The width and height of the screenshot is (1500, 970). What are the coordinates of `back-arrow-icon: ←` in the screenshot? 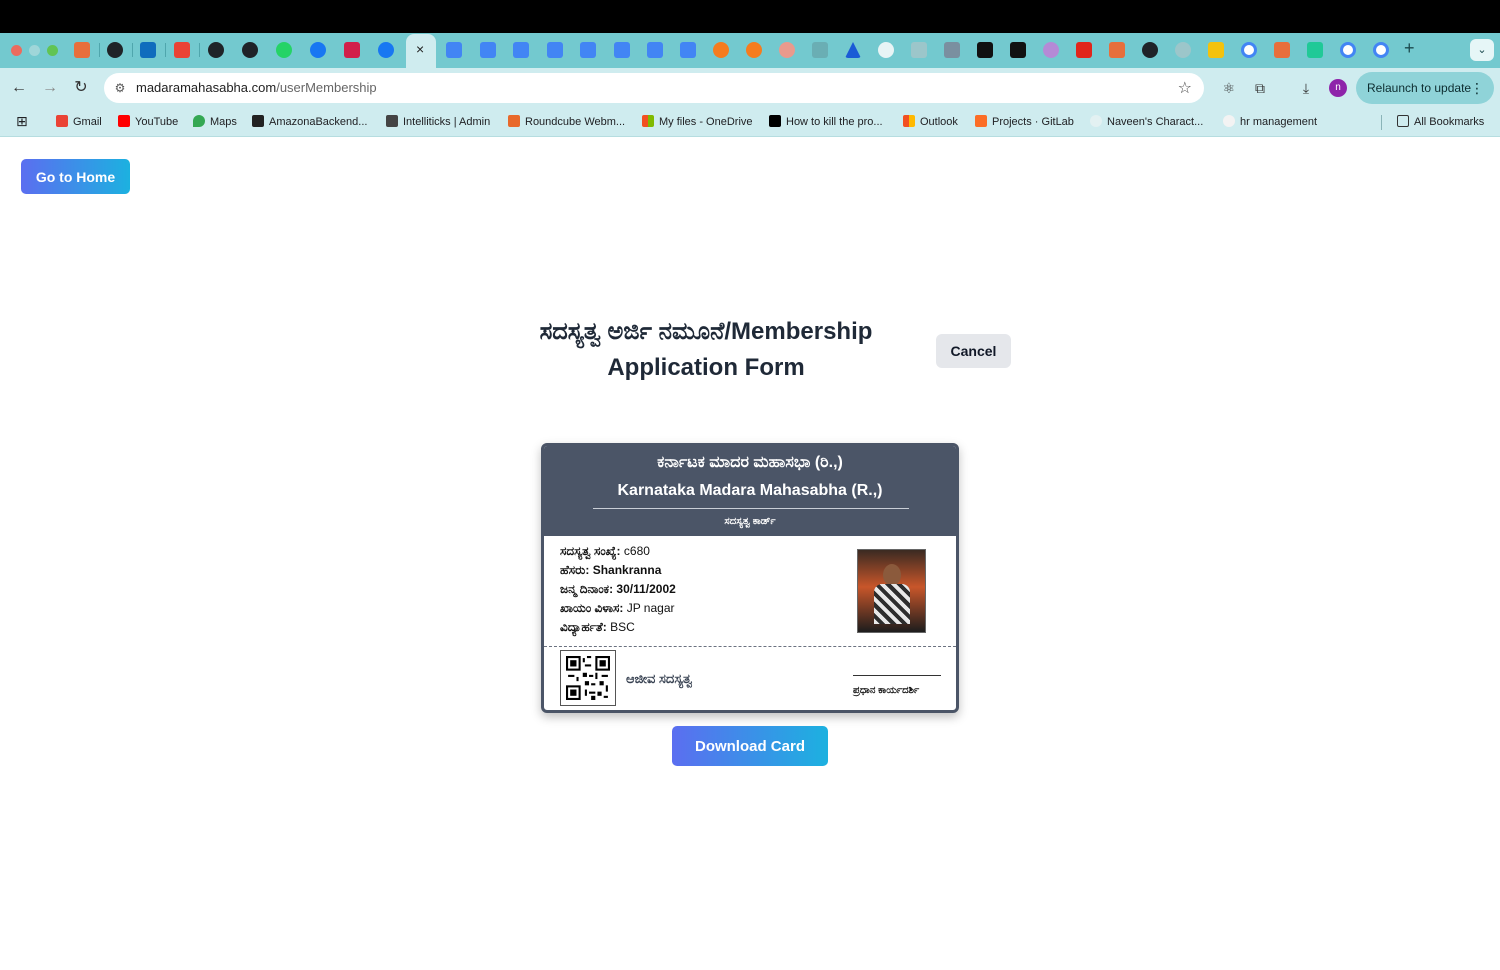 It's located at (19, 88).